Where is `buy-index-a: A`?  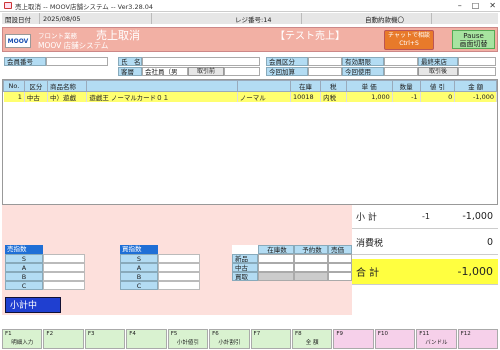
buy-index-a: A is located at coordinates (139, 267).